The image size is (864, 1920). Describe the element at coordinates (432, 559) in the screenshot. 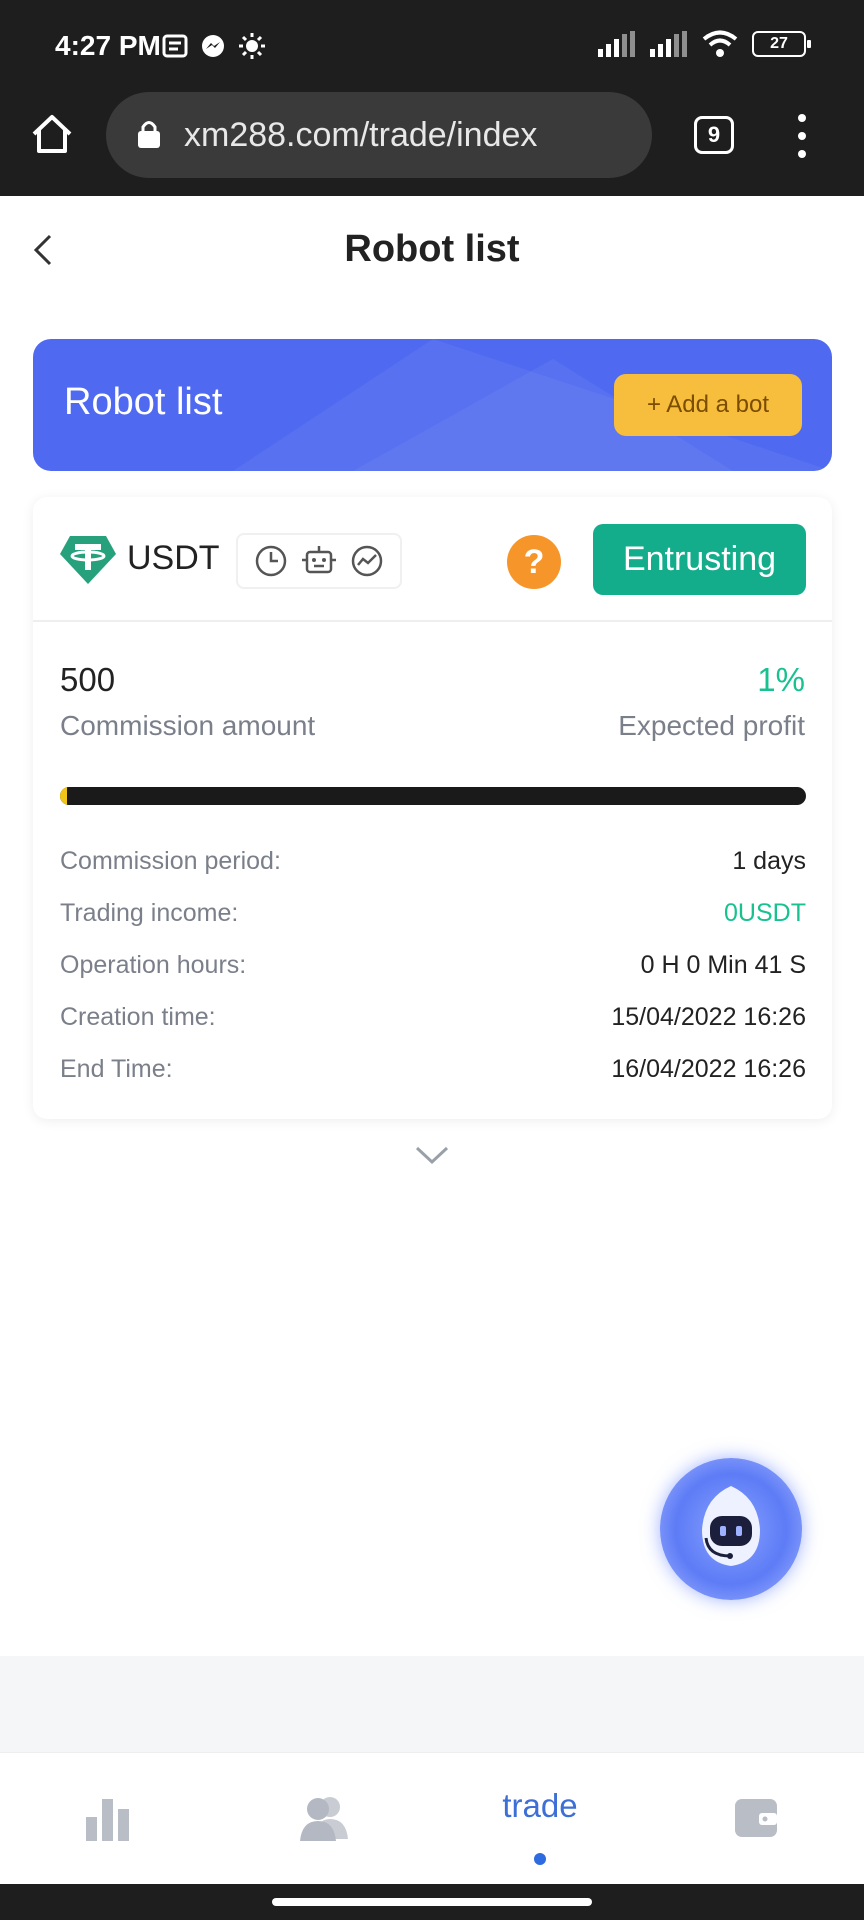

I see `robot-card-header: USDT ? Entrusting` at that location.